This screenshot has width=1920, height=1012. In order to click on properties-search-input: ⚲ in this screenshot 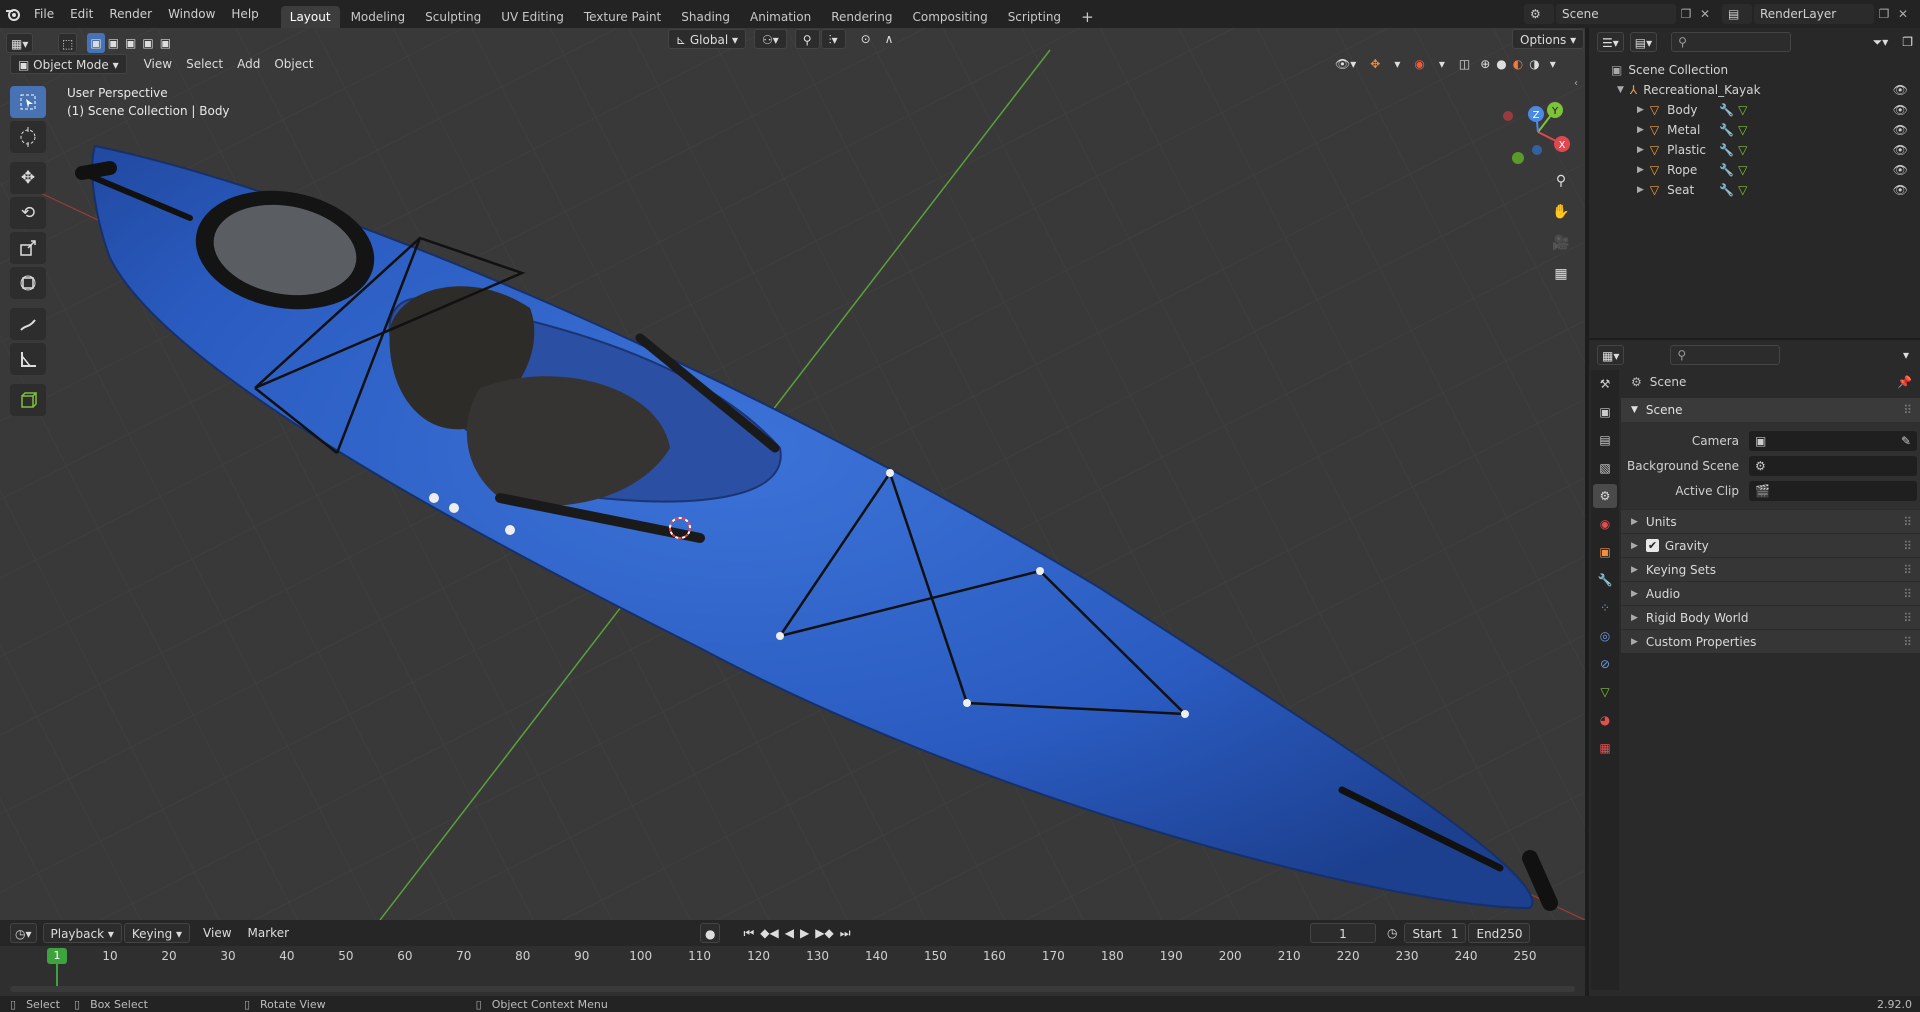, I will do `click(1725, 355)`.